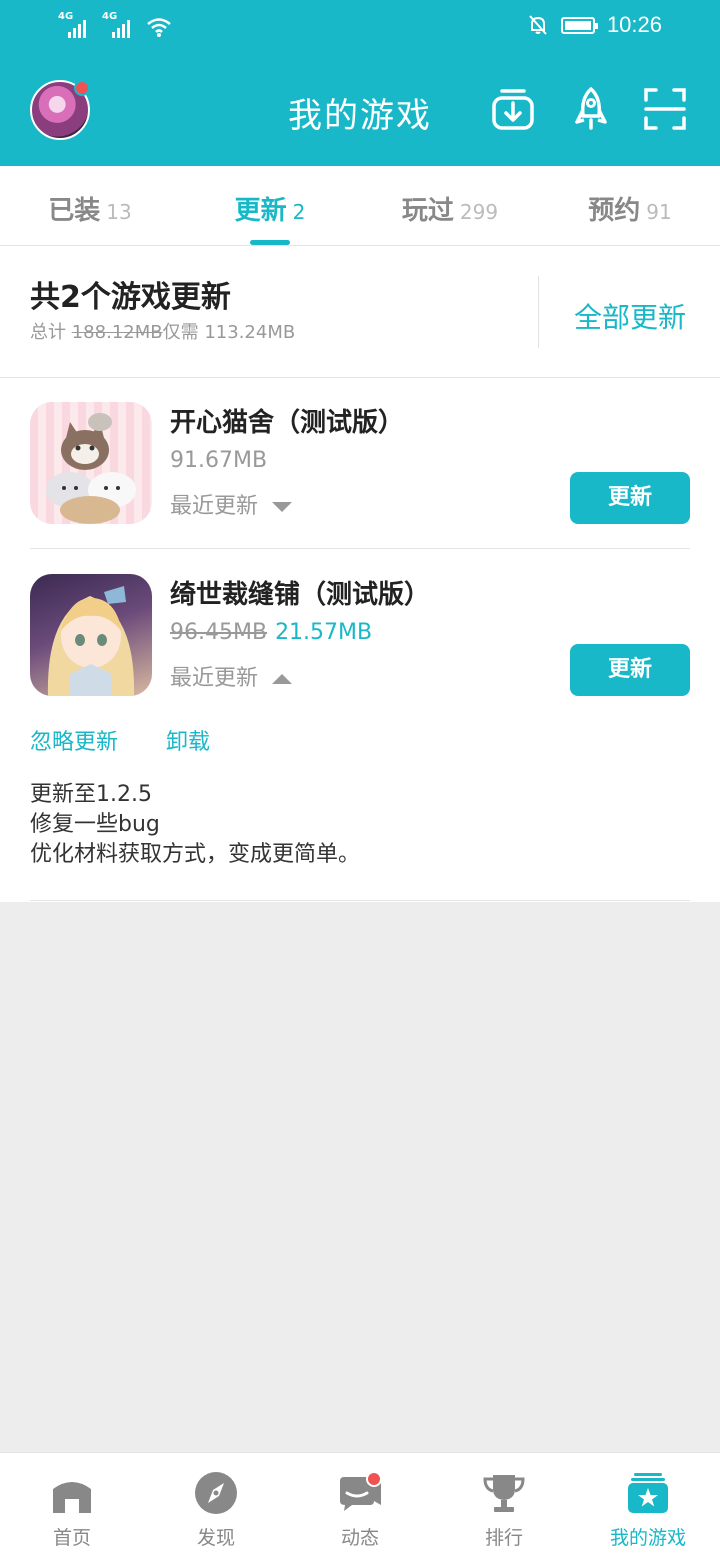 The image size is (720, 1560). What do you see at coordinates (180, 332) in the screenshot?
I see `need-prefix: 仅需` at bounding box center [180, 332].